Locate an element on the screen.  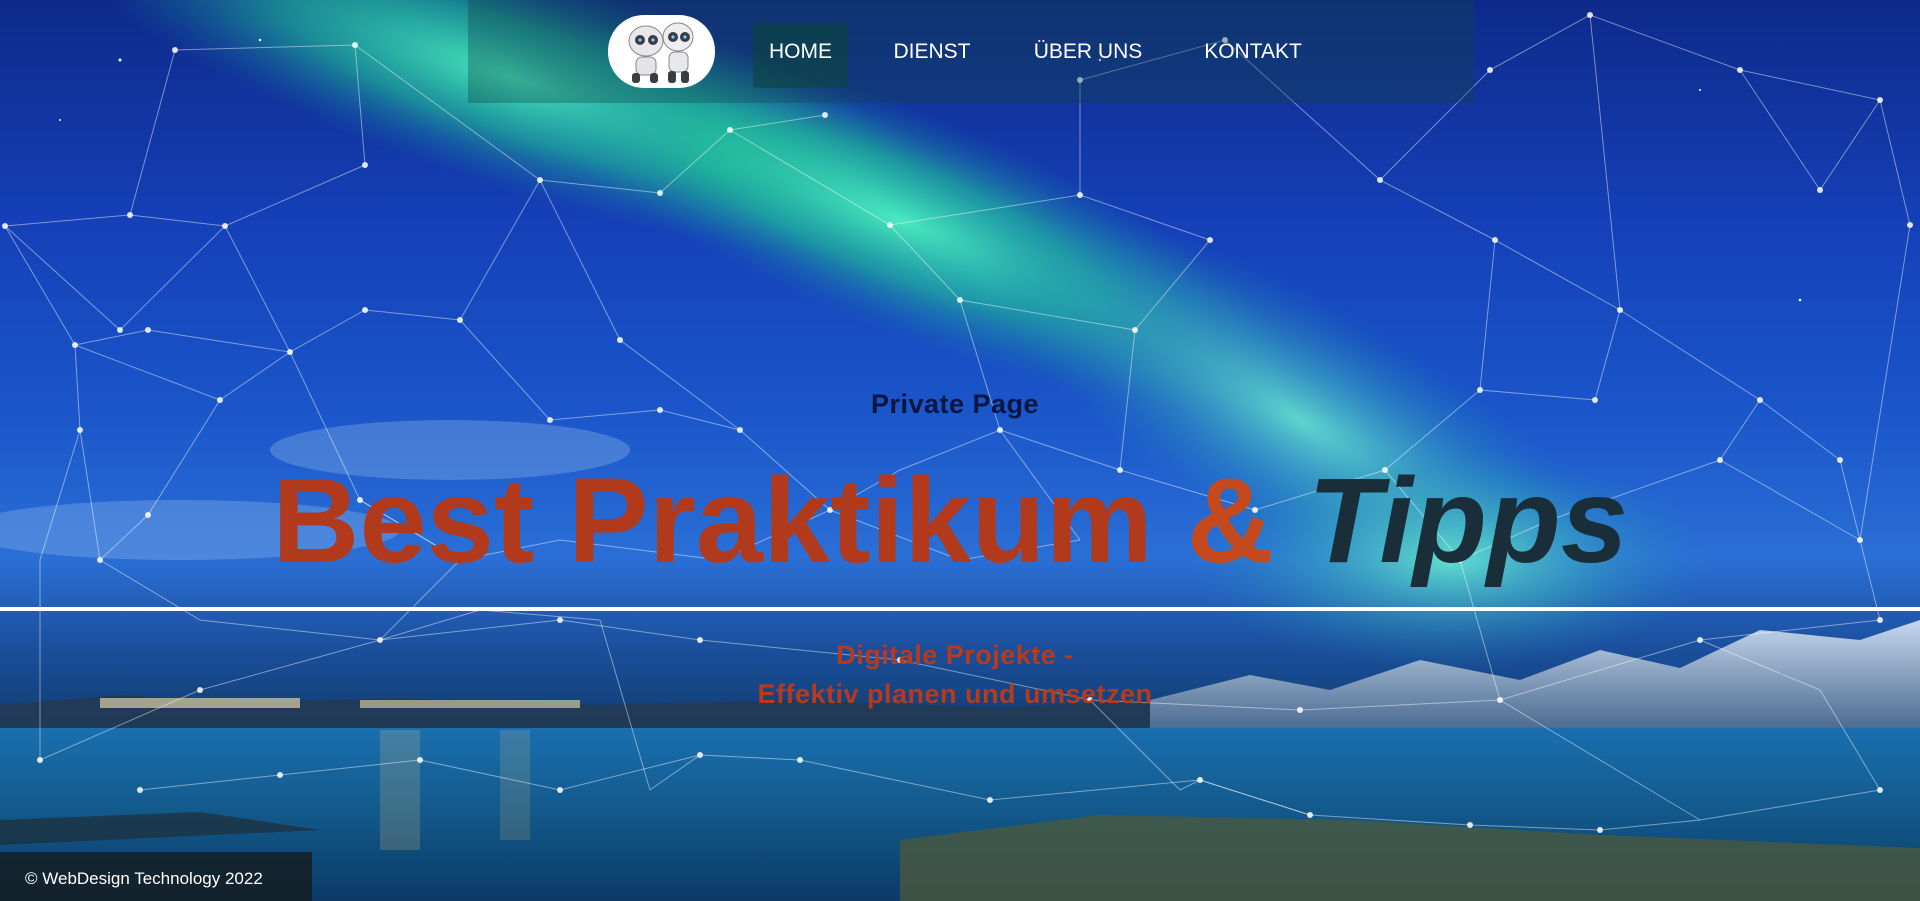
page-title: Best Praktikum & Tipps is located at coordinates (950, 520).